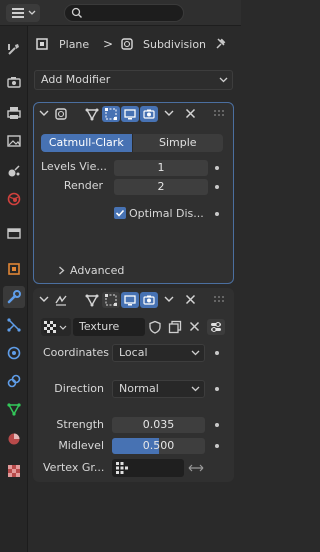 The width and height of the screenshot is (320, 552). Describe the element at coordinates (86, 143) in the screenshot. I see `tab-catmull-clark: Catmull-Clark` at that location.